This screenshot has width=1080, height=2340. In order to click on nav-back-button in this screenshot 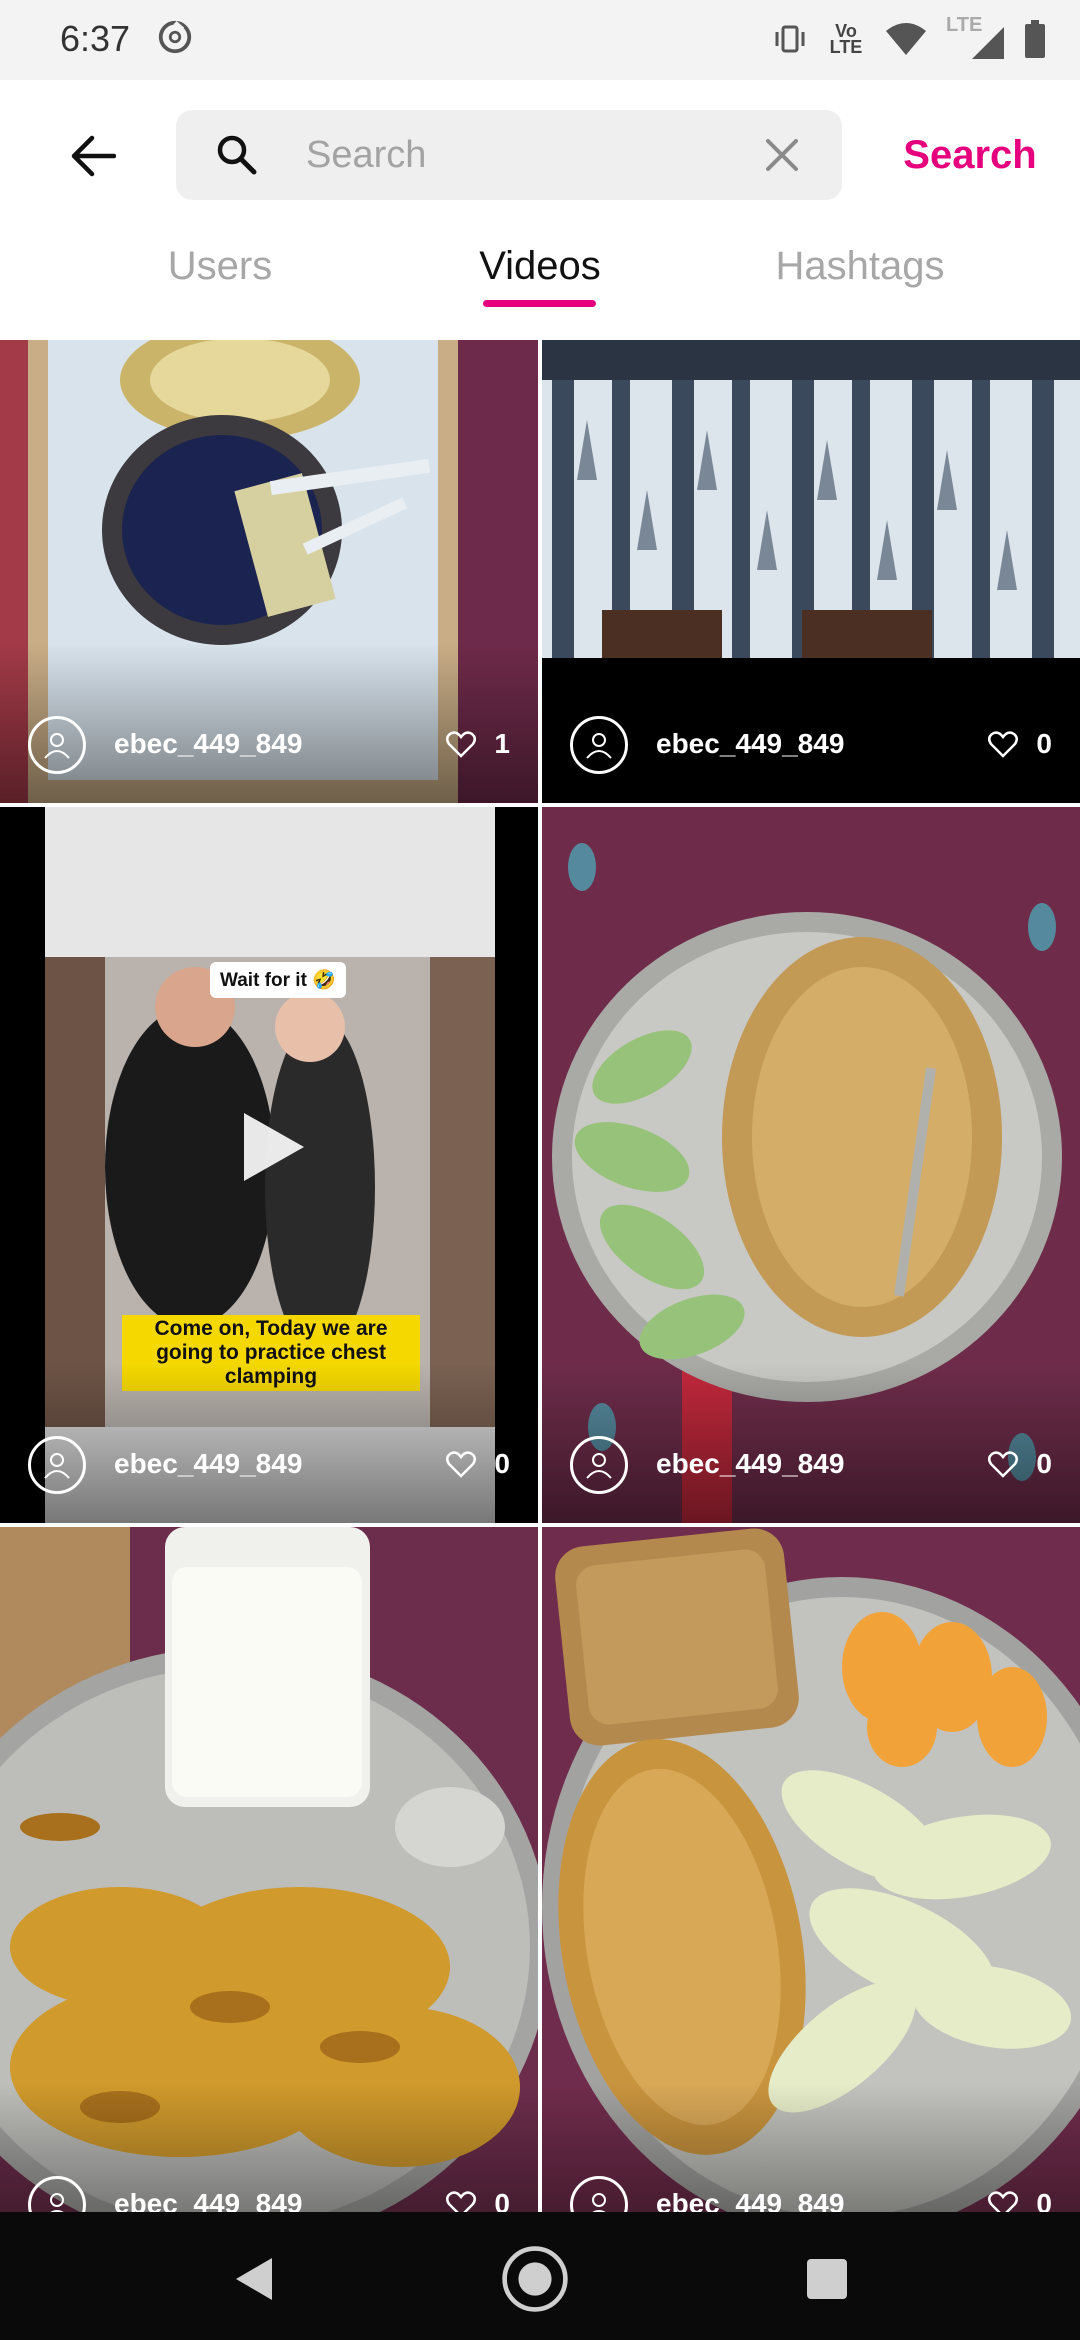, I will do `click(253, 2279)`.